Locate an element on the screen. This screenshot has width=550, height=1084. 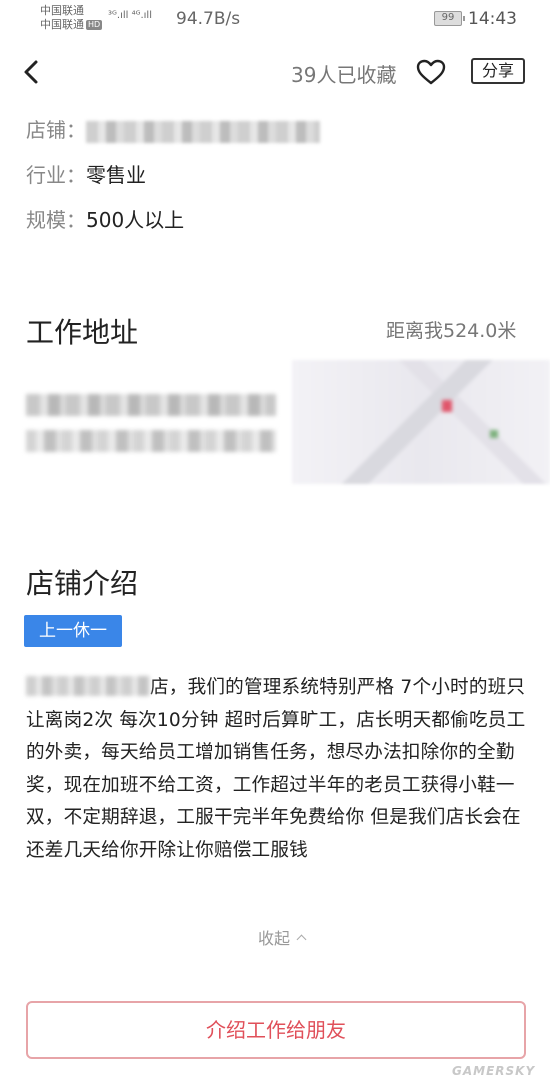
store-row: 店铺： is located at coordinates (173, 130).